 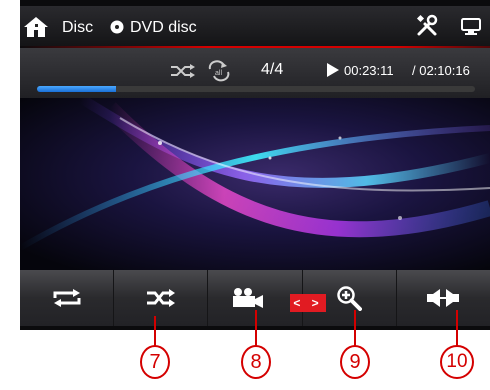 I want to click on zoom-icon, so click(x=350, y=298).